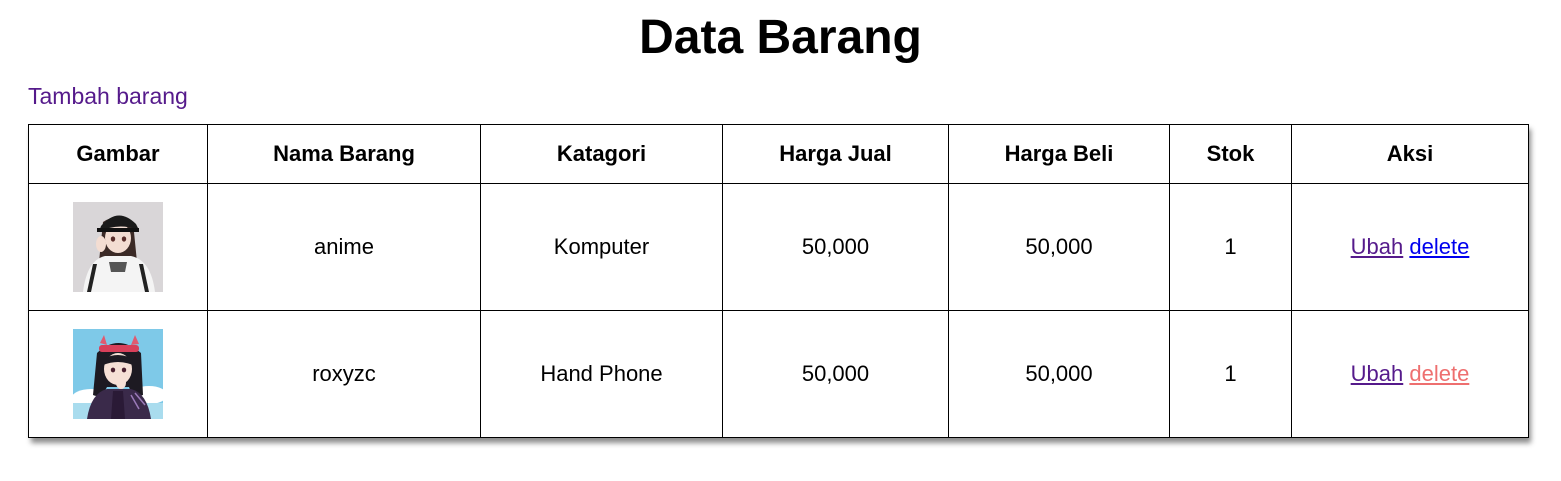 This screenshot has width=1561, height=481. I want to click on nama-barang-cell: anime, so click(344, 247).